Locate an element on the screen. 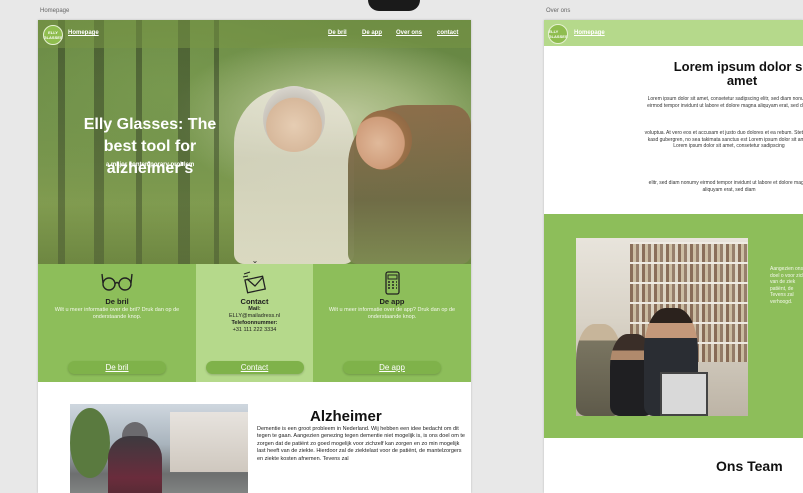 This screenshot has height=493, width=803. nav-link-over-ons: Over ons is located at coordinates (409, 33).